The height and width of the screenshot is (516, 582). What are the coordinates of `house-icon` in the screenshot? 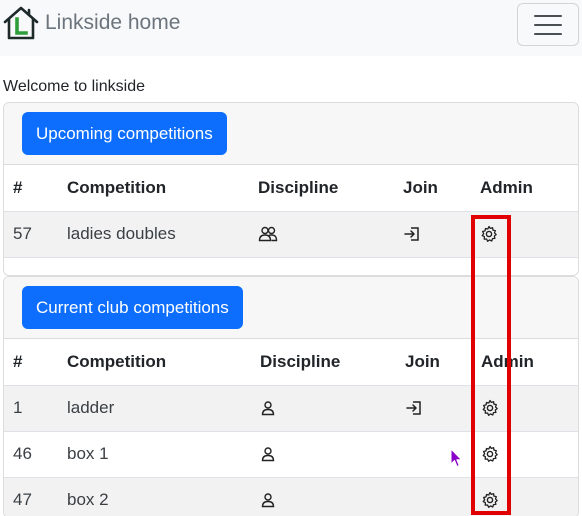 It's located at (21, 23).